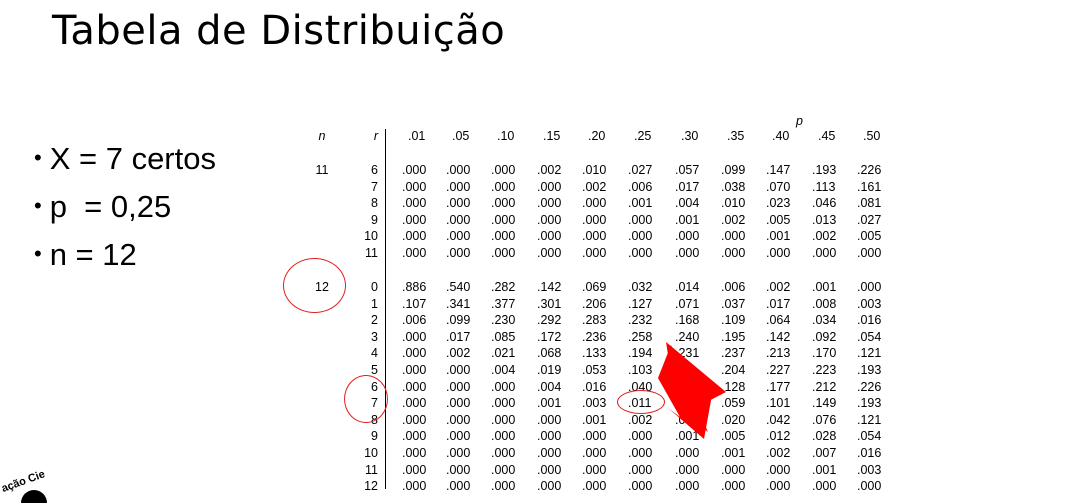 The image size is (1092, 503). Describe the element at coordinates (692, 390) in the screenshot. I see `red-arrow-icon` at that location.